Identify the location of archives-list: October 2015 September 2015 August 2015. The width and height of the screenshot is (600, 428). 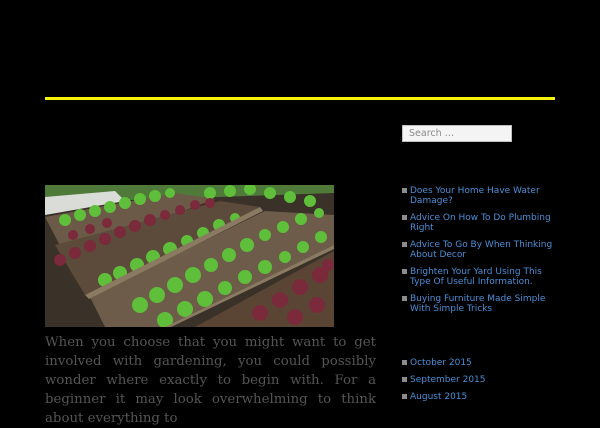
(481, 383).